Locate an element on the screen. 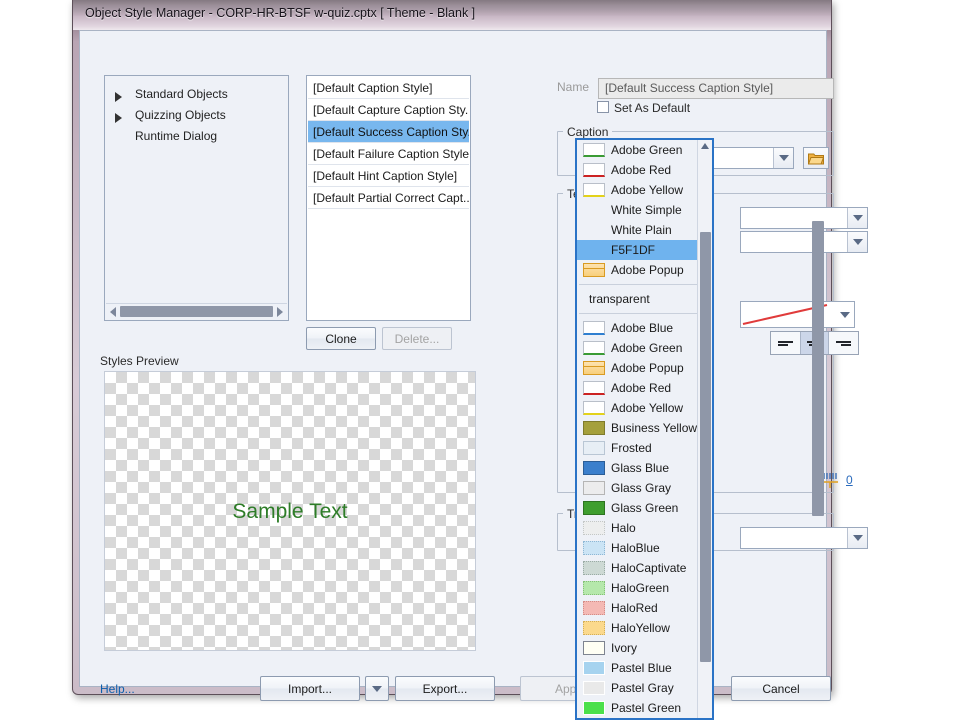 The height and width of the screenshot is (720, 960). dropdown-item-label: Frosted is located at coordinates (631, 448).